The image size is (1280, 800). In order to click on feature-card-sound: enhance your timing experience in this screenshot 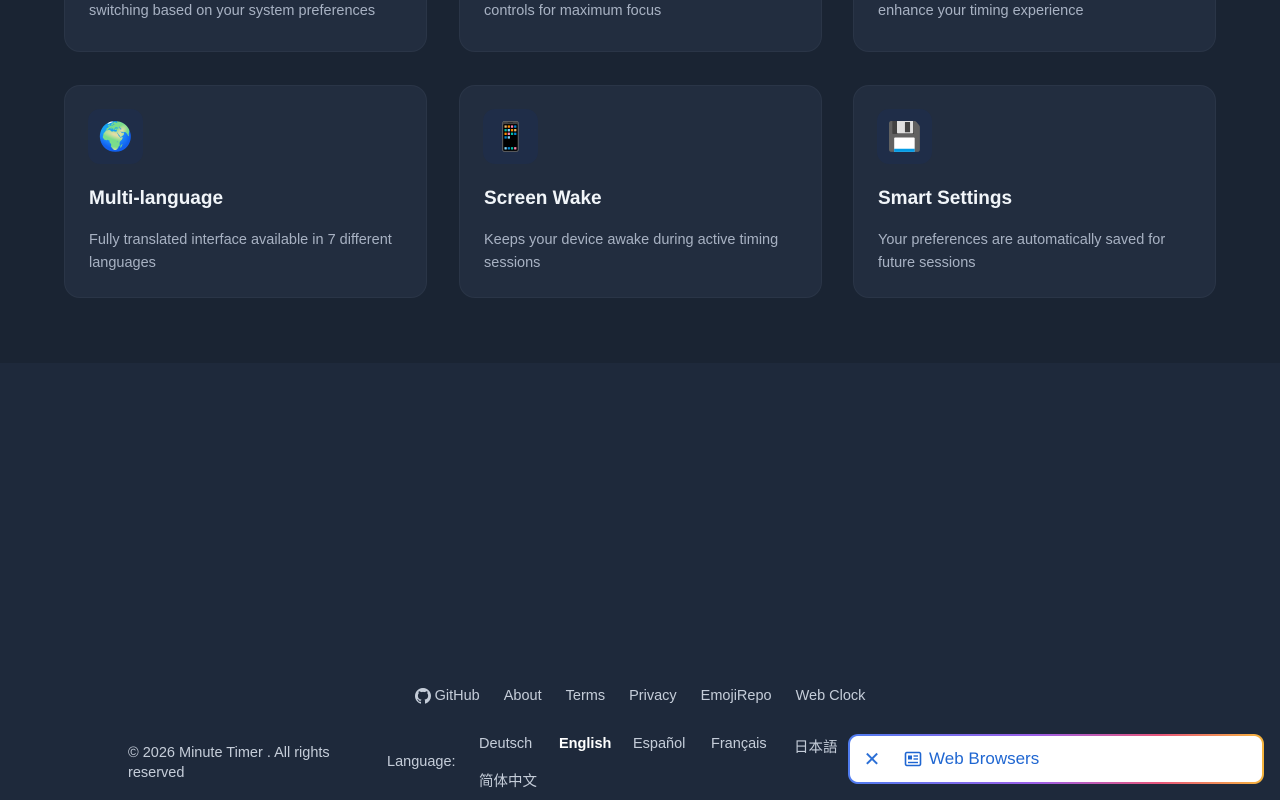, I will do `click(1034, 26)`.